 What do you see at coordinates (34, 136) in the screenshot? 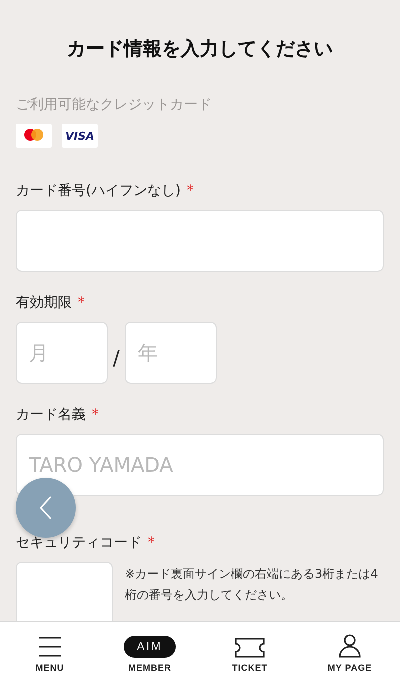
I see `mastercard-logo` at bounding box center [34, 136].